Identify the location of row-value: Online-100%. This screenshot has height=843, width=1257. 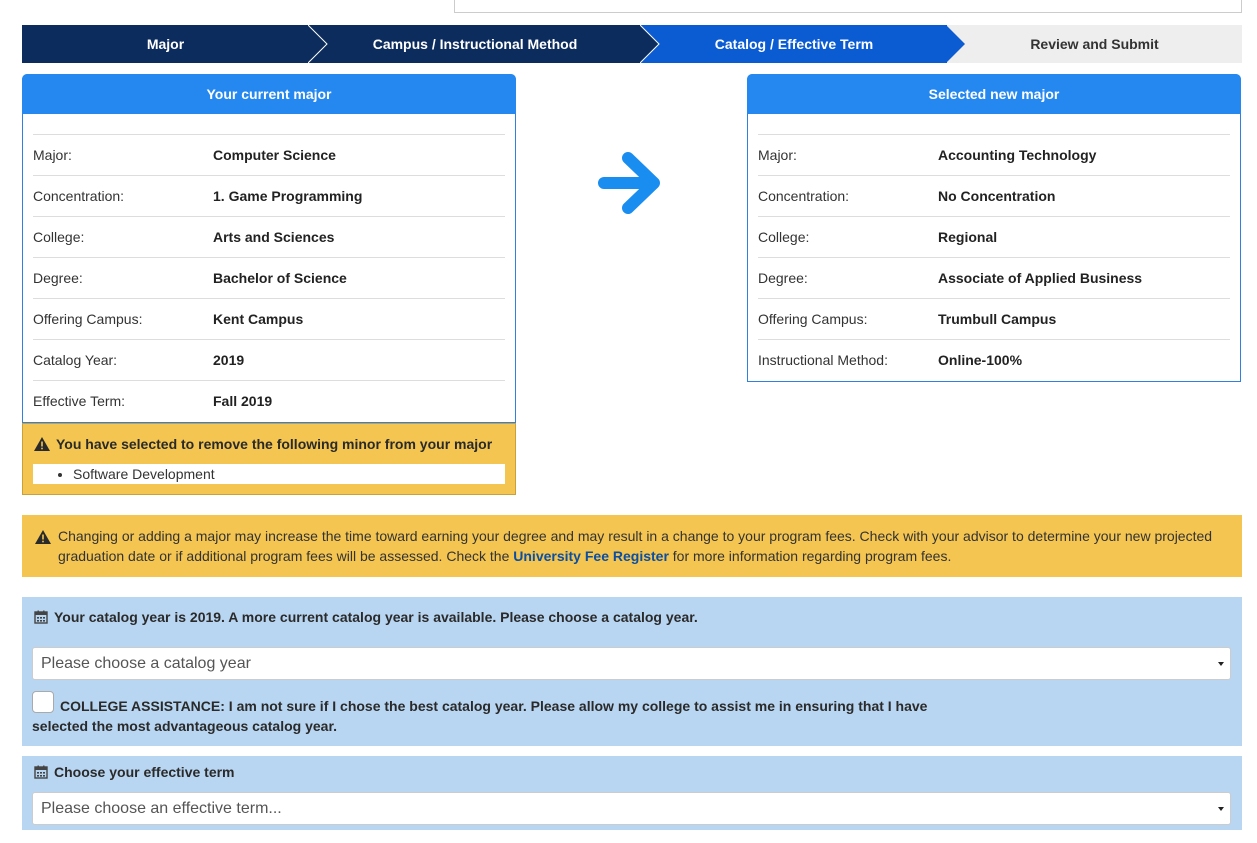
(980, 360).